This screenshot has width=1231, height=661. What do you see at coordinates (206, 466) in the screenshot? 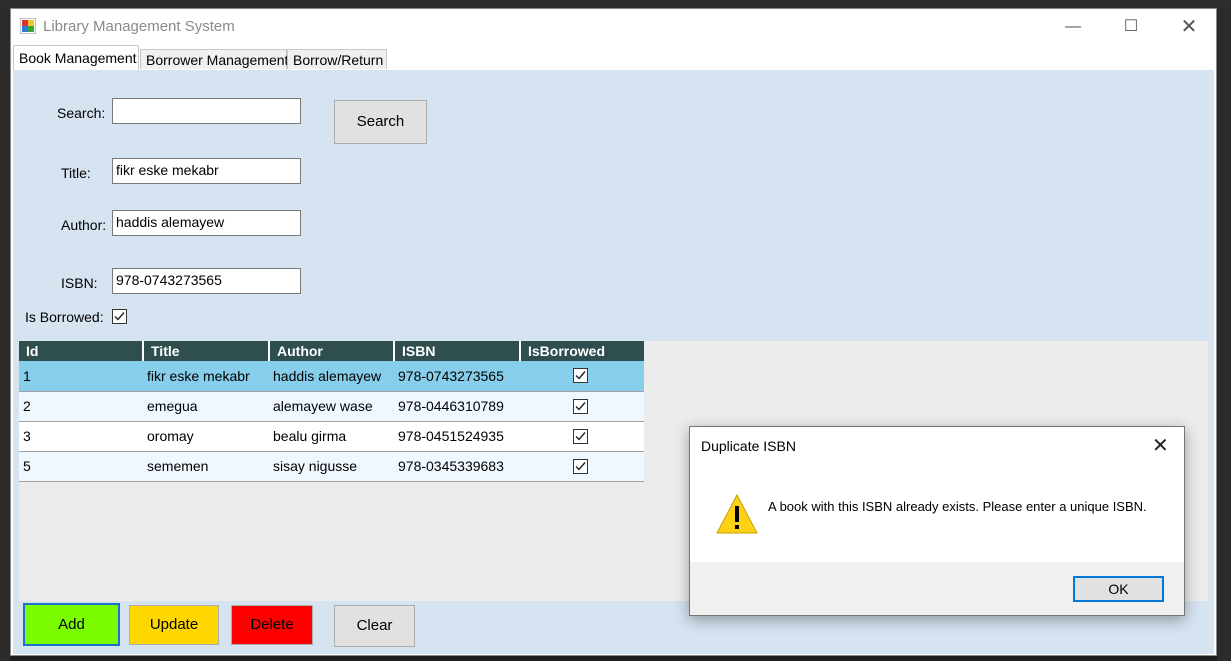
I see `cell-title: sememen` at bounding box center [206, 466].